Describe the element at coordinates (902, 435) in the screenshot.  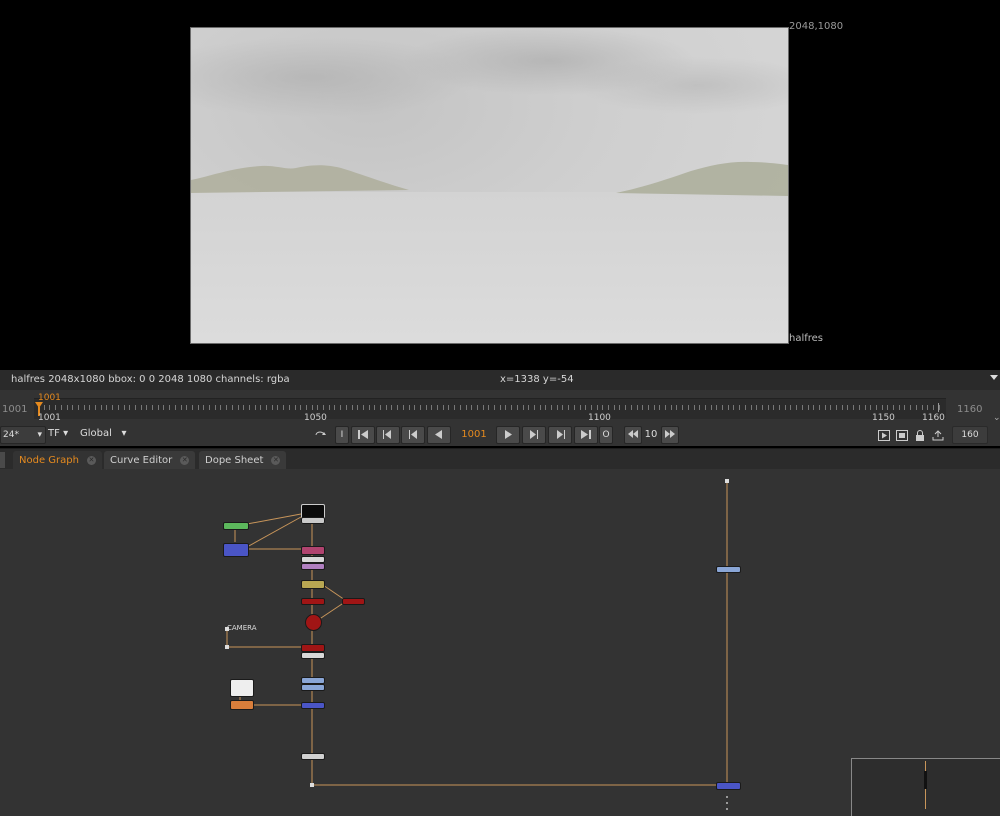
I see `record-button` at that location.